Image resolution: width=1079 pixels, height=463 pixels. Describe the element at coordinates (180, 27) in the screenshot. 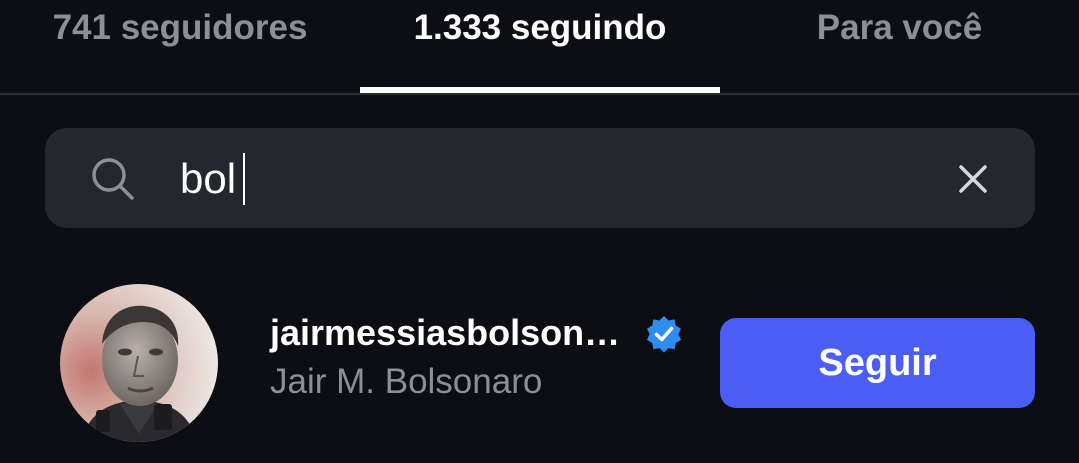

I see `tab-followers-label: 741 seguidores` at that location.